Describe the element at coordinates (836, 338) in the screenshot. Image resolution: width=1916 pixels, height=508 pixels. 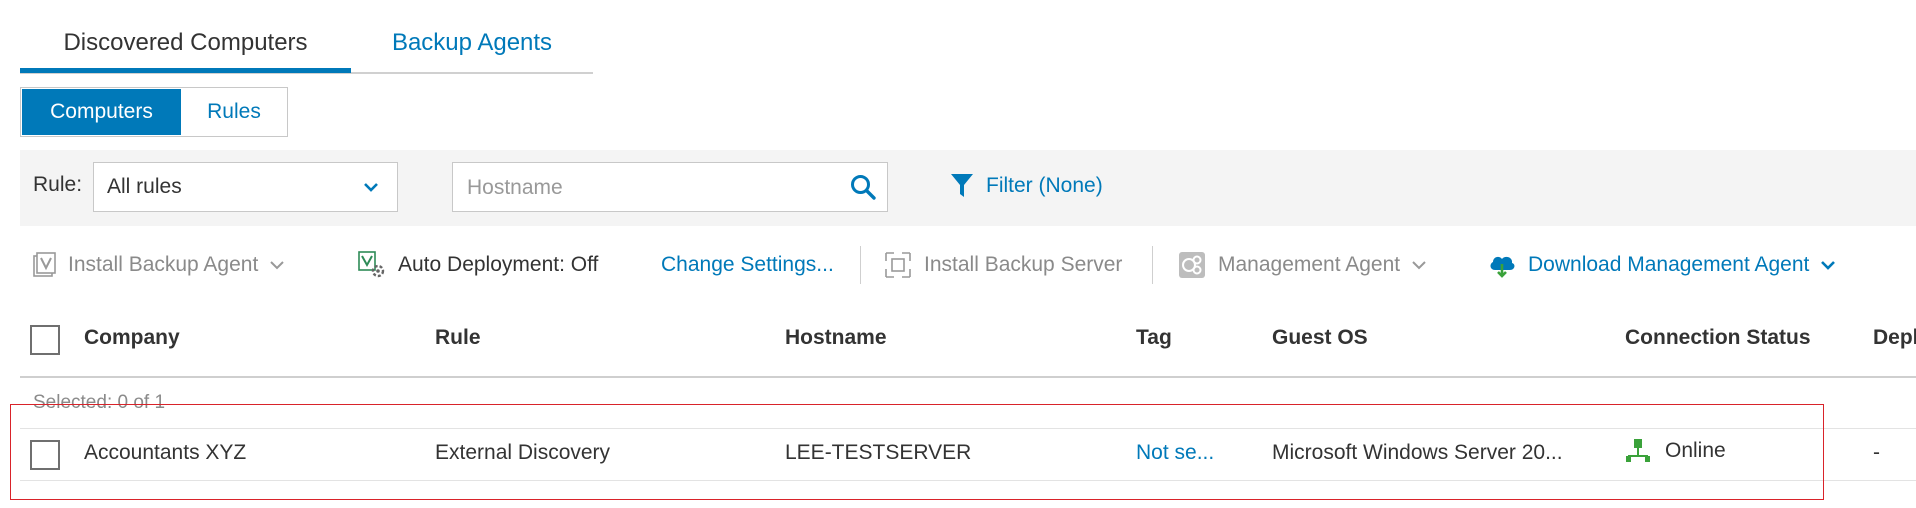
I see `column-header-hostname: Hostname` at that location.